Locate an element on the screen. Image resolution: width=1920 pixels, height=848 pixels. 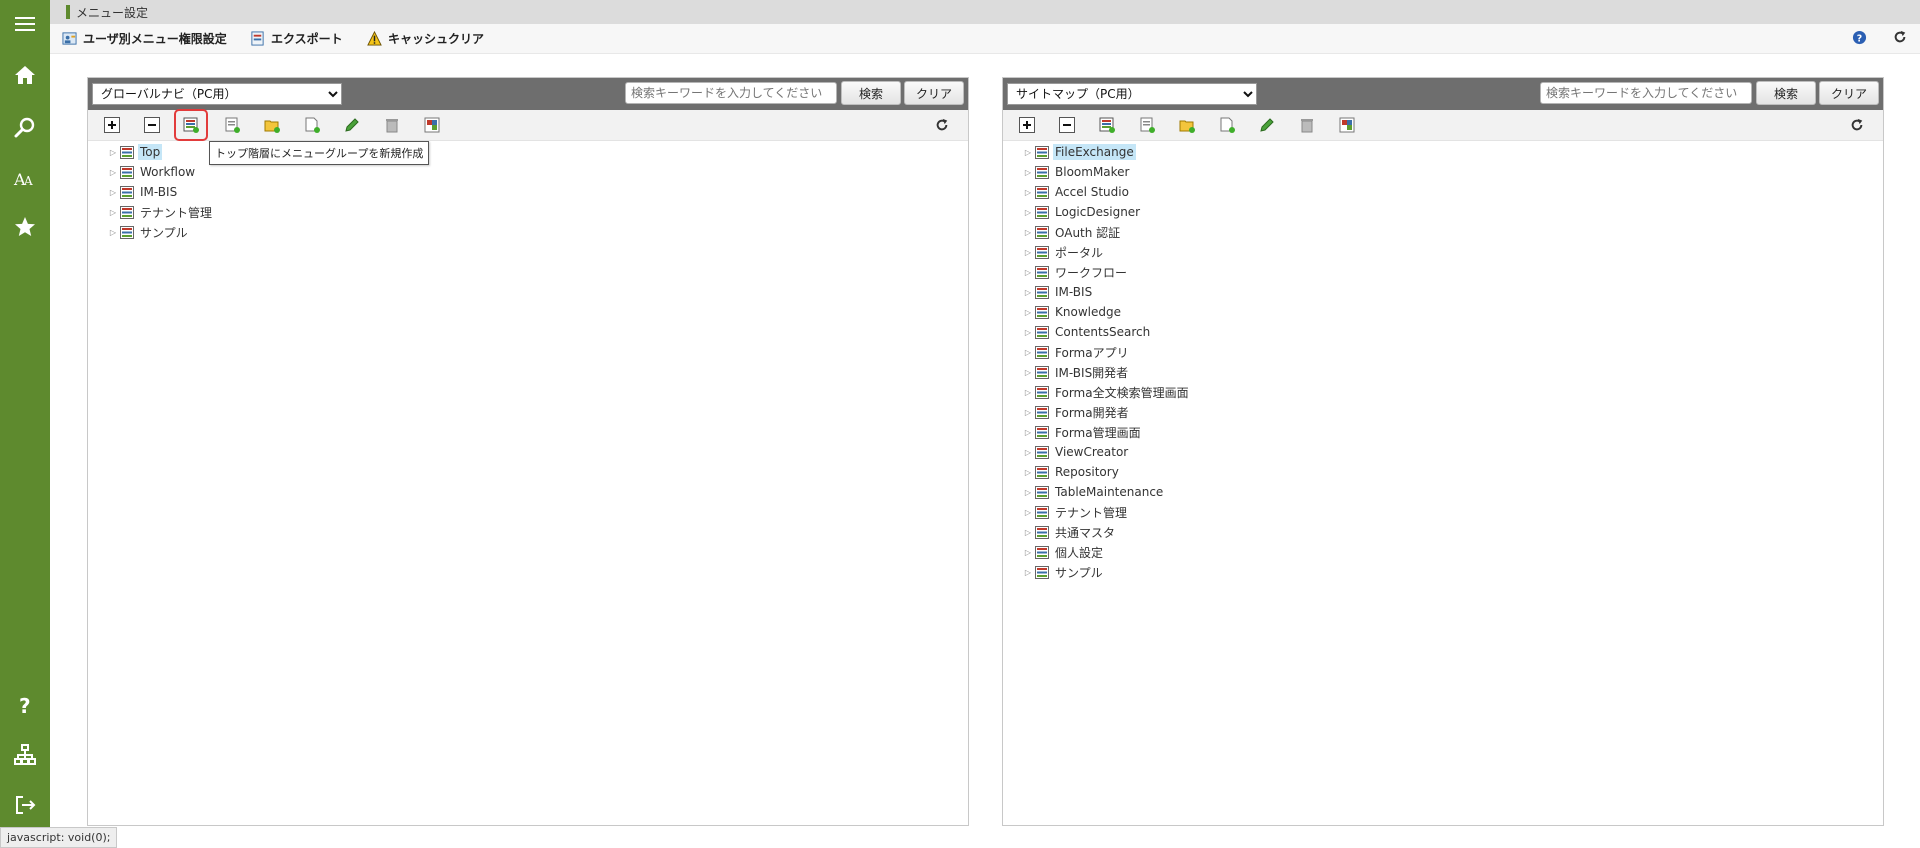
star-icon is located at coordinates (25, 227).